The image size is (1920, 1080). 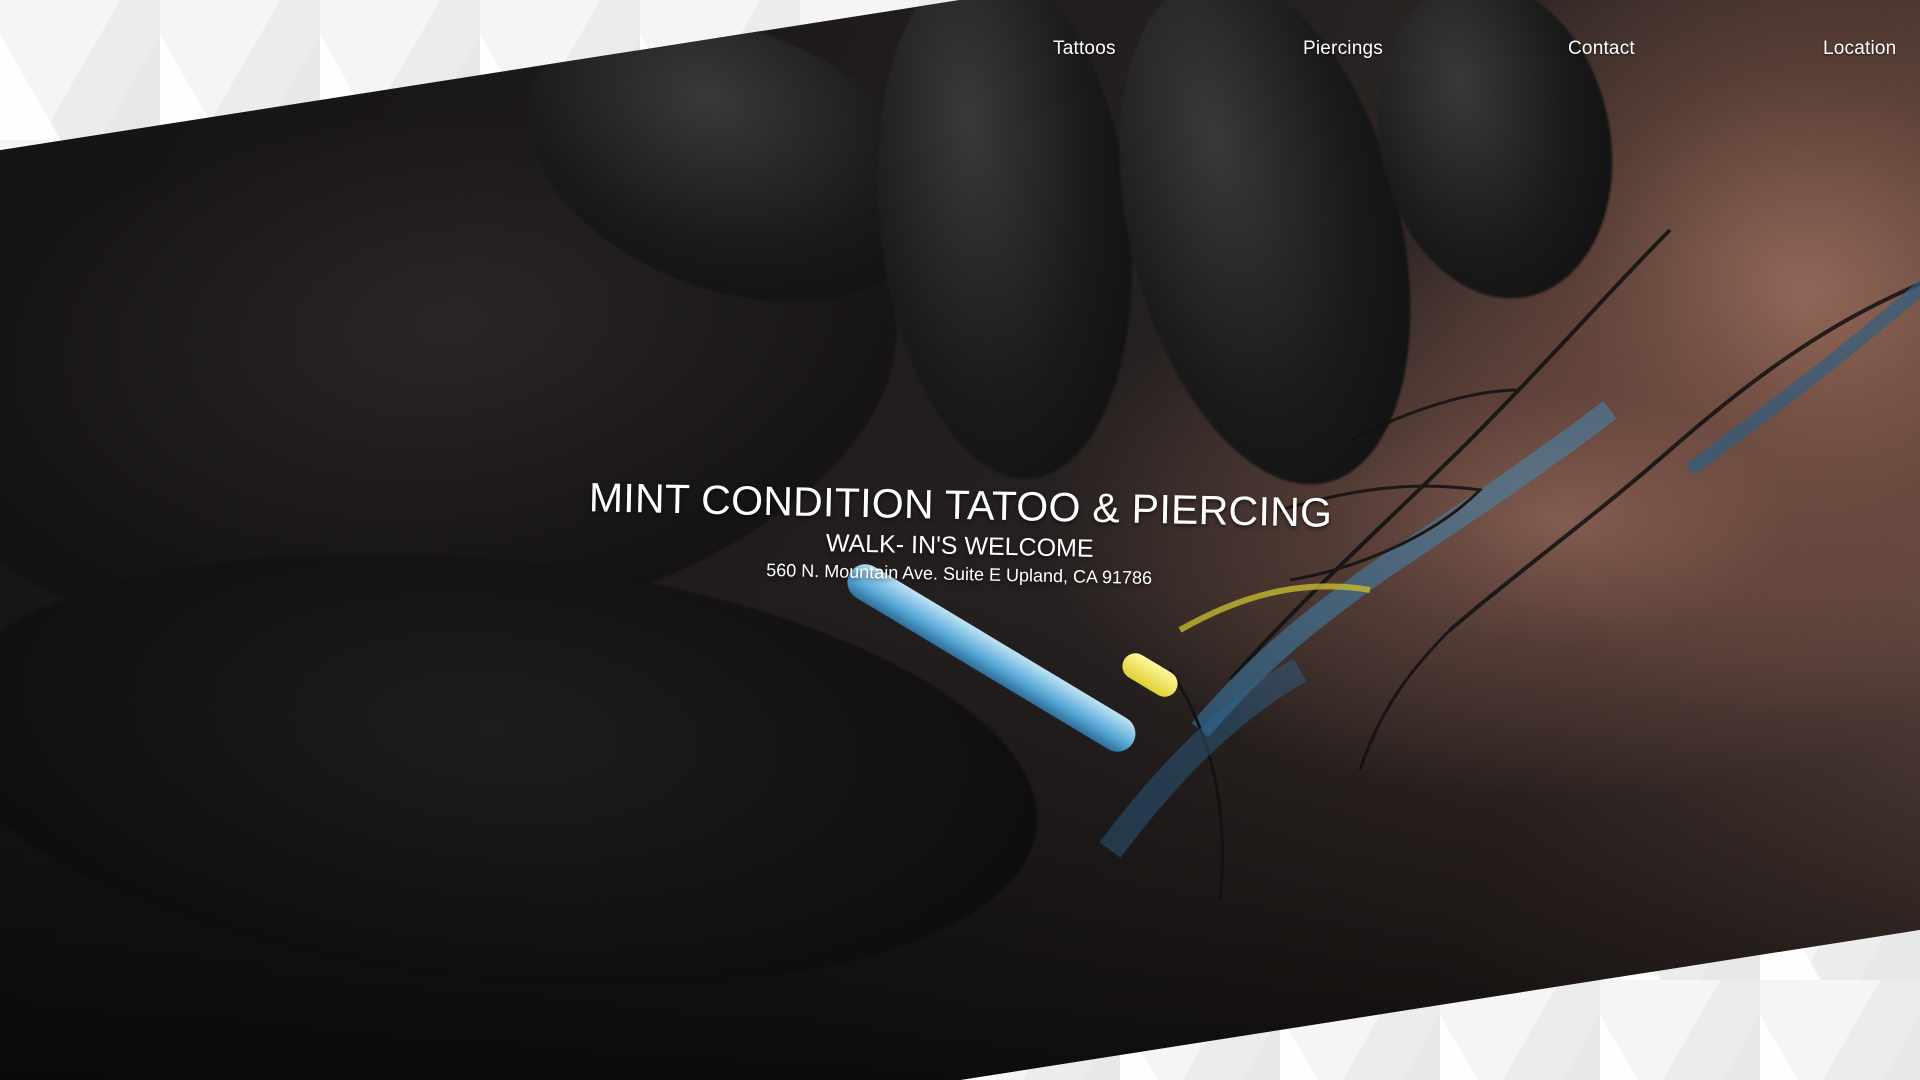 What do you see at coordinates (1084, 49) in the screenshot?
I see `nav-link-tattoos: Tattoos` at bounding box center [1084, 49].